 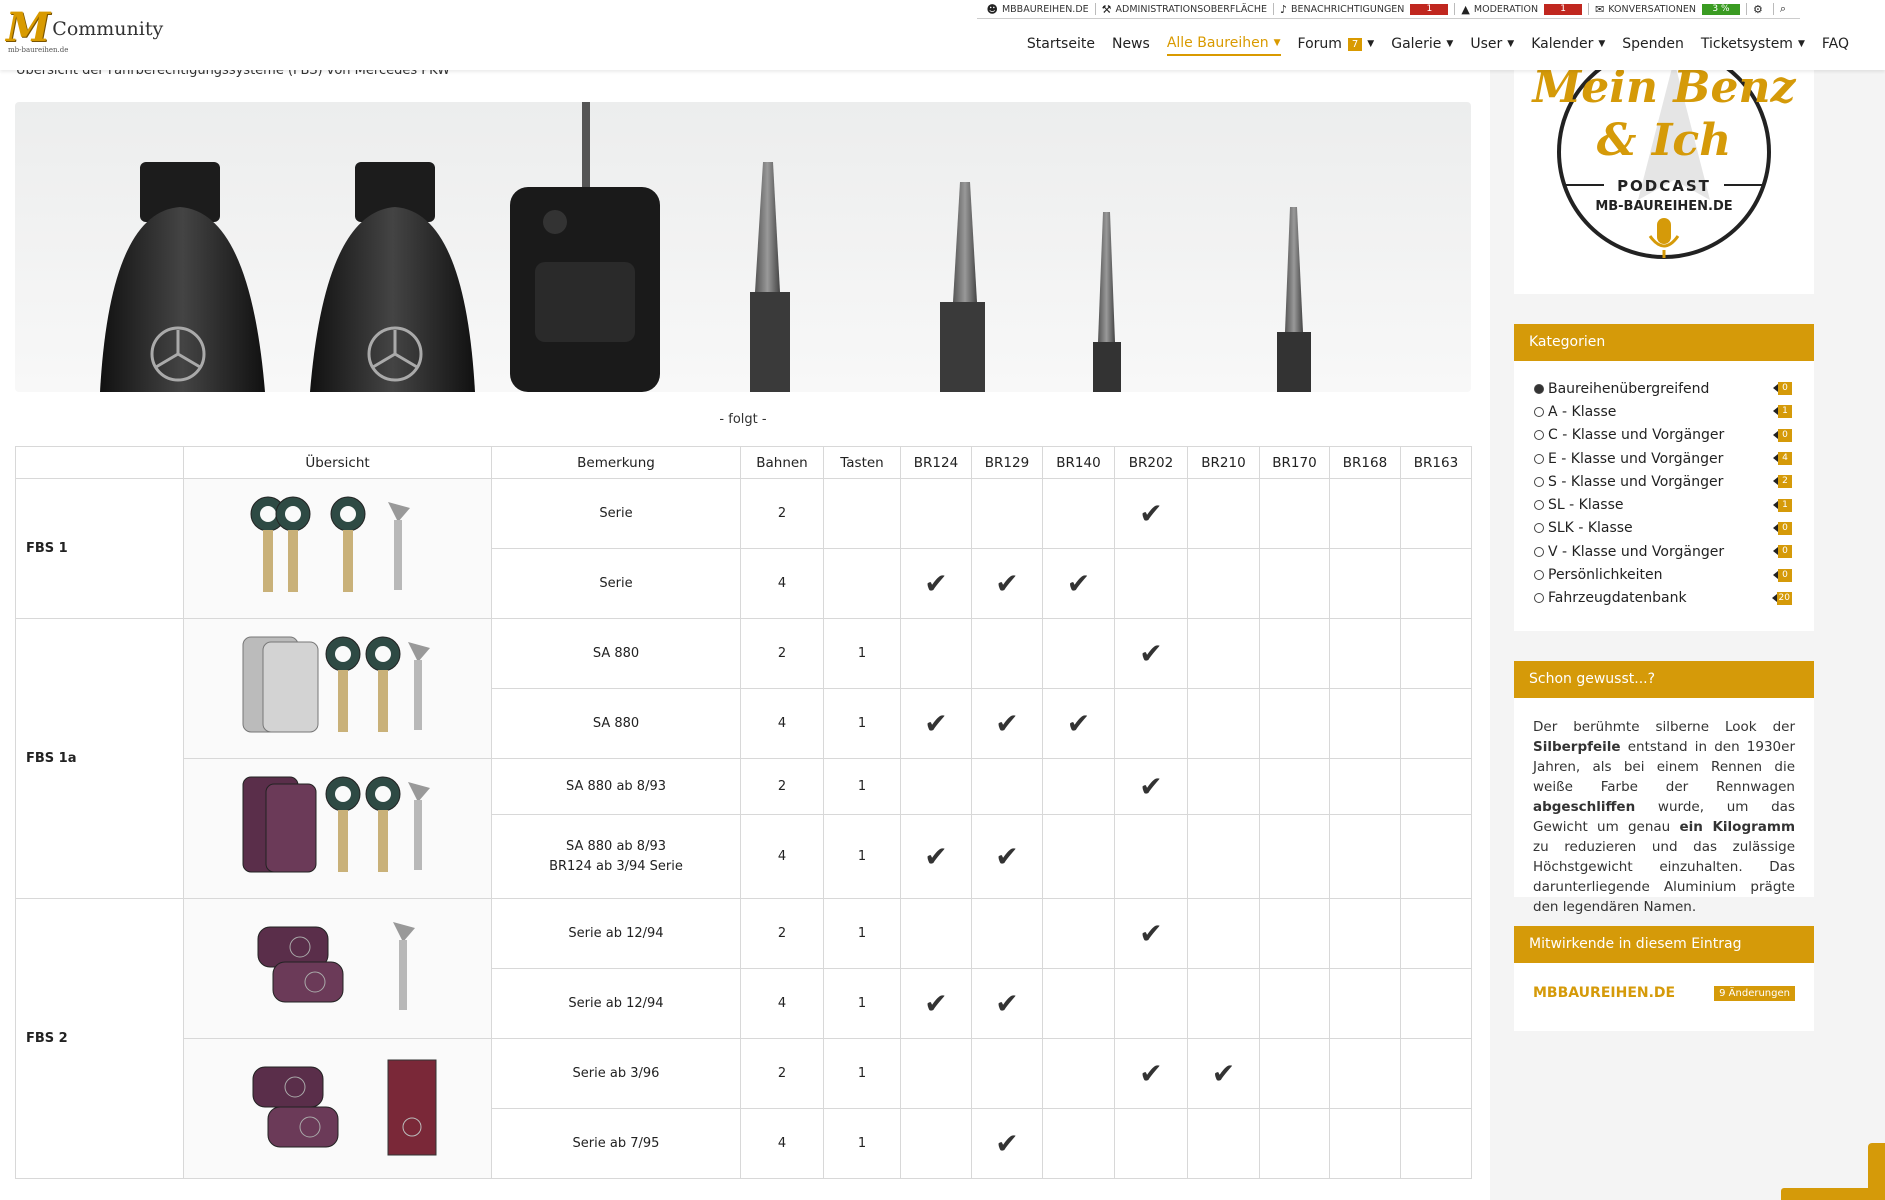 What do you see at coordinates (1568, 45) in the screenshot?
I see `nav-item-kalender: Kalender ▼` at bounding box center [1568, 45].